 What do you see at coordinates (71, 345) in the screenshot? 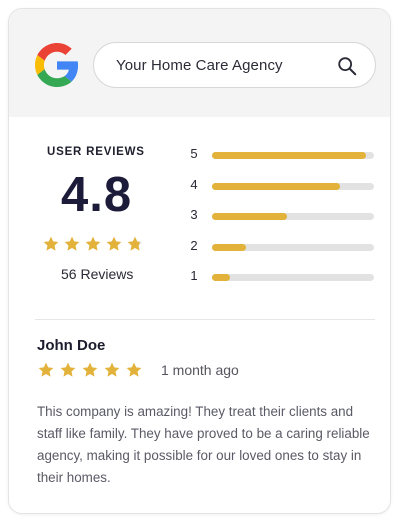
I see `reviewer-name: John Doe` at bounding box center [71, 345].